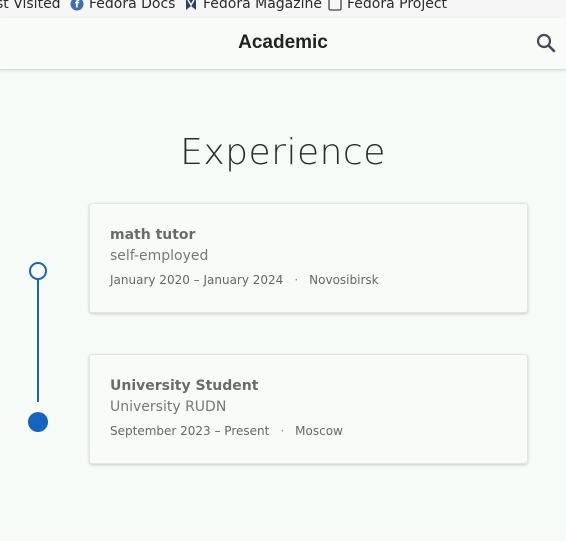  What do you see at coordinates (184, 386) in the screenshot?
I see `experience-role: University Student` at bounding box center [184, 386].